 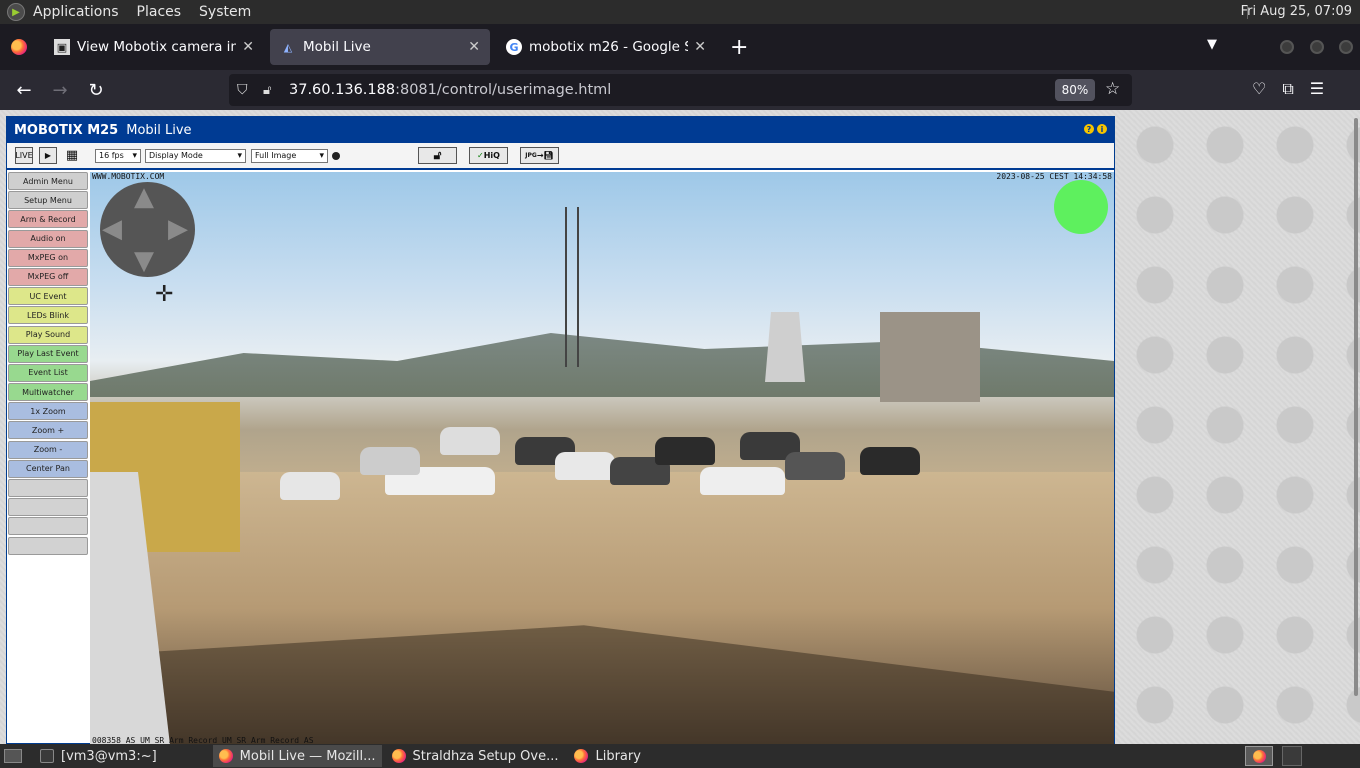 What do you see at coordinates (337, 47) in the screenshot?
I see `tab-title: Mobil Live` at bounding box center [337, 47].